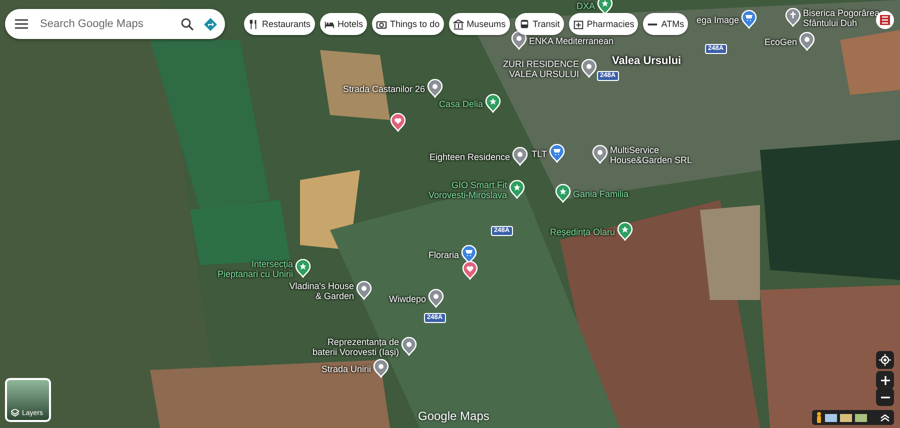 The image size is (900, 428). I want to click on bus-icon, so click(524, 24).